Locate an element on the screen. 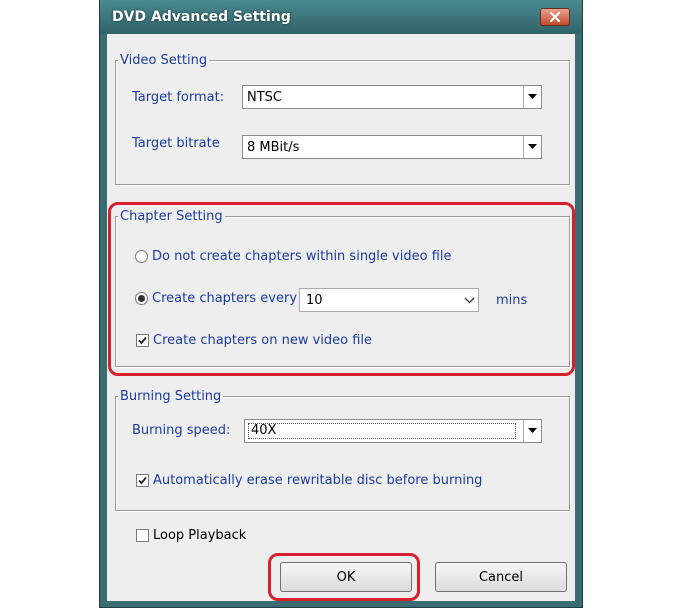 This screenshot has width=700, height=610. loop-playback-checkbox is located at coordinates (142, 535).